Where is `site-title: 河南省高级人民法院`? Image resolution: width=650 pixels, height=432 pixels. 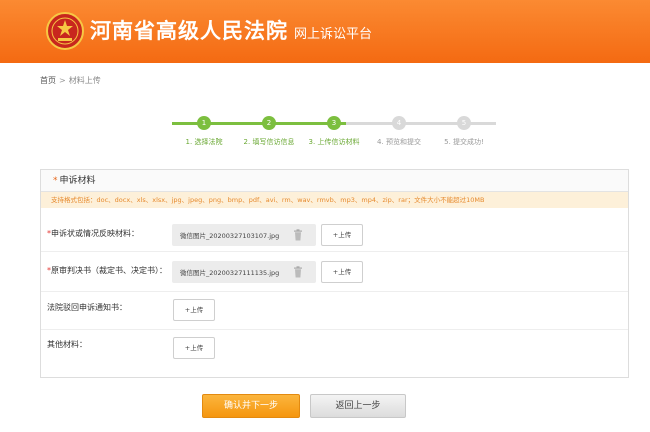 site-title: 河南省高级人民法院 is located at coordinates (189, 31).